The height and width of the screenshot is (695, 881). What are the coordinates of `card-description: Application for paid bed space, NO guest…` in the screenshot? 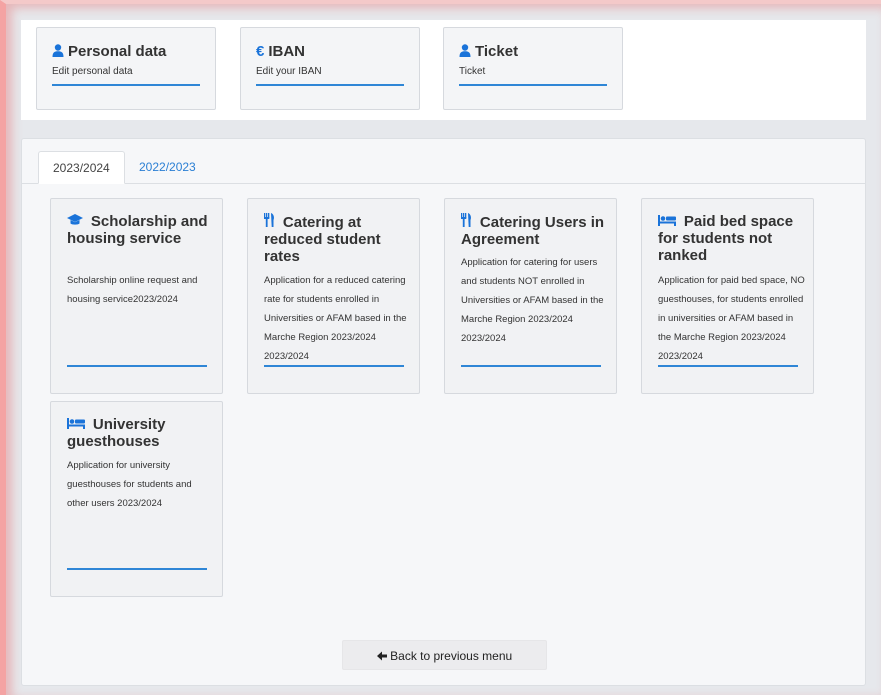 It's located at (731, 318).